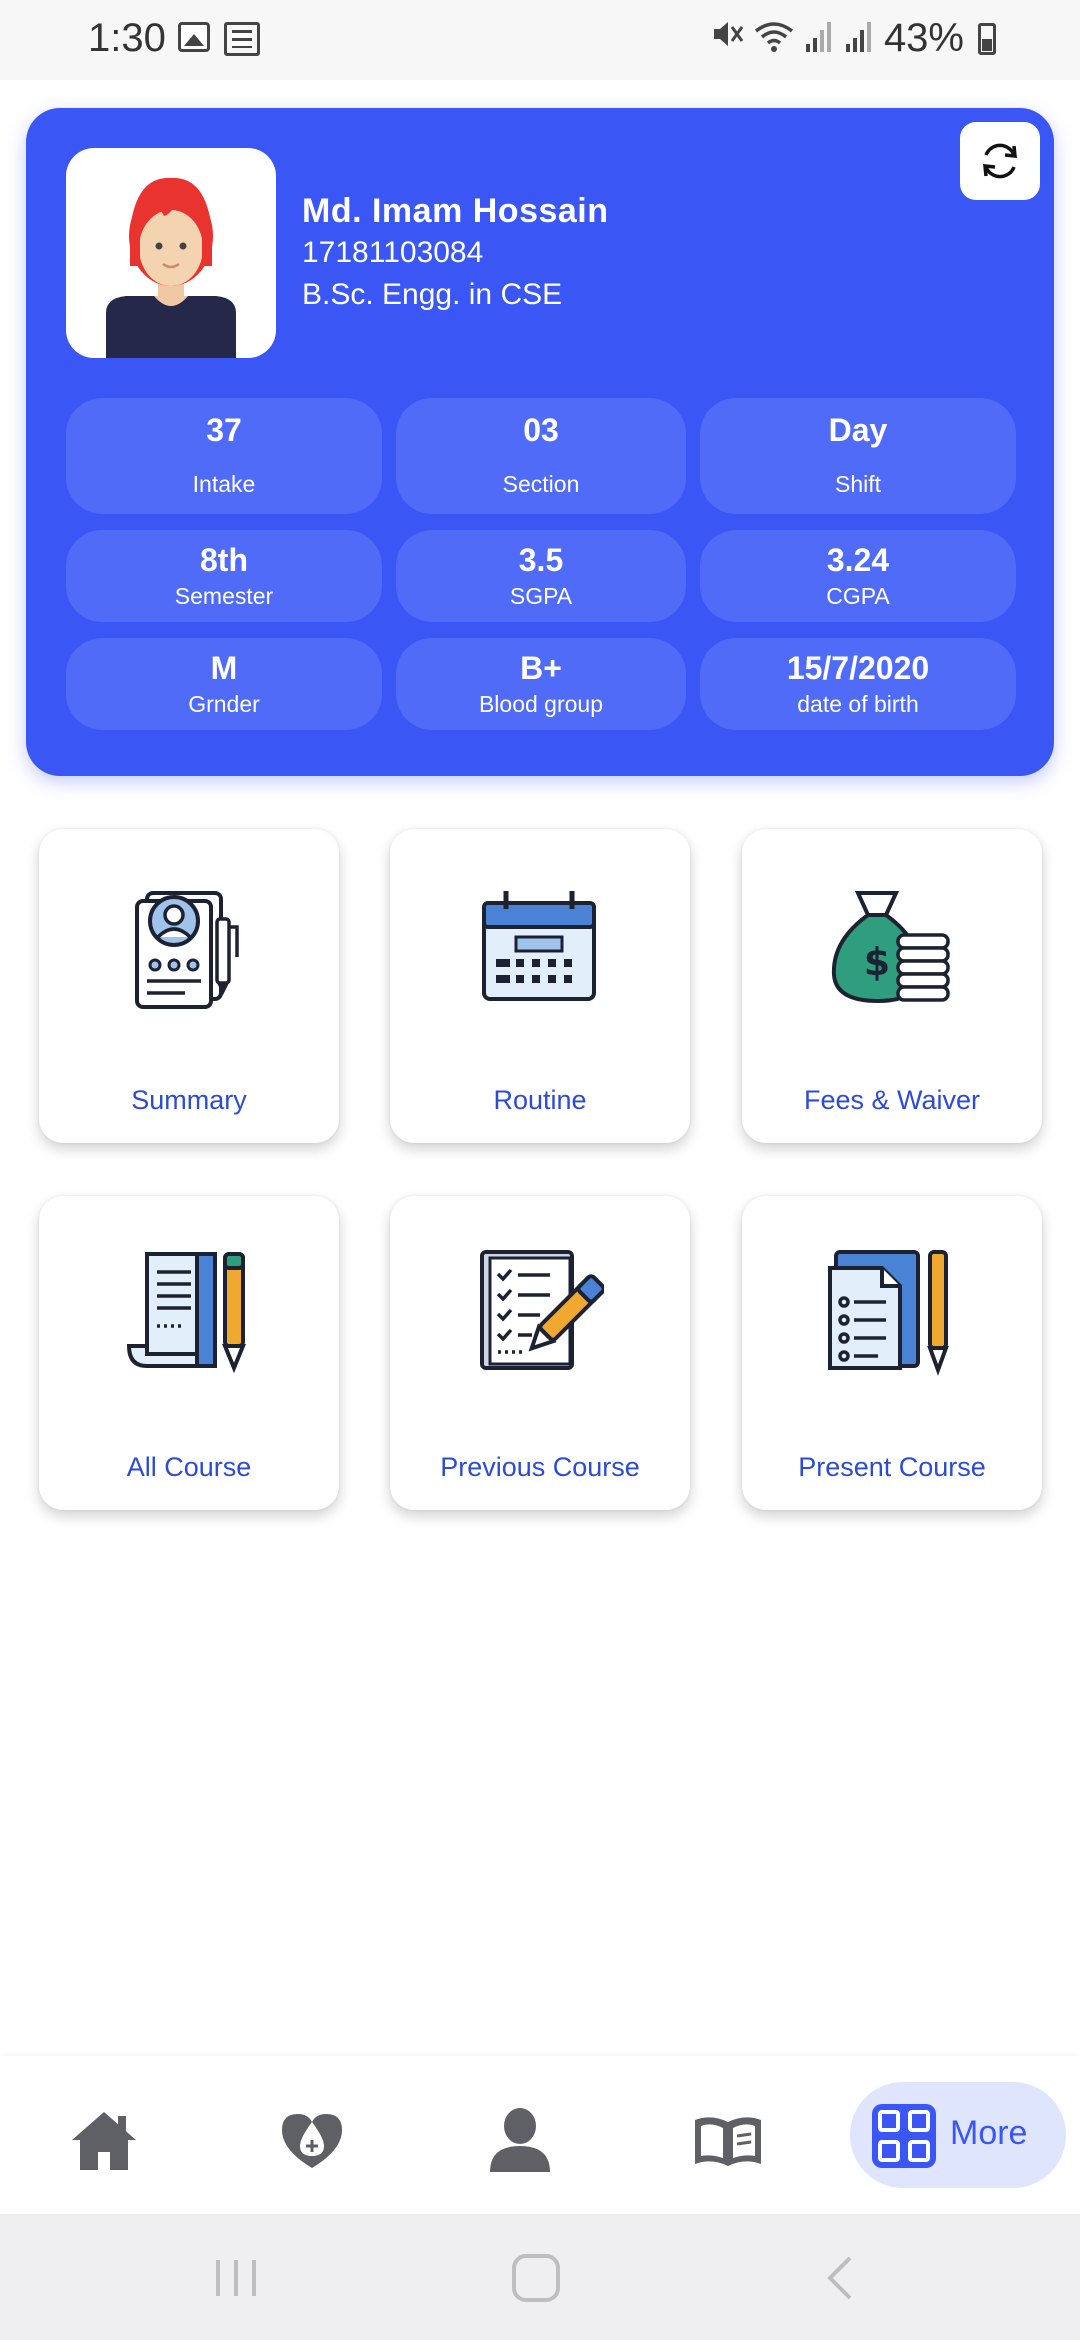 The image size is (1080, 2340). I want to click on recents-icon, so click(236, 2278).